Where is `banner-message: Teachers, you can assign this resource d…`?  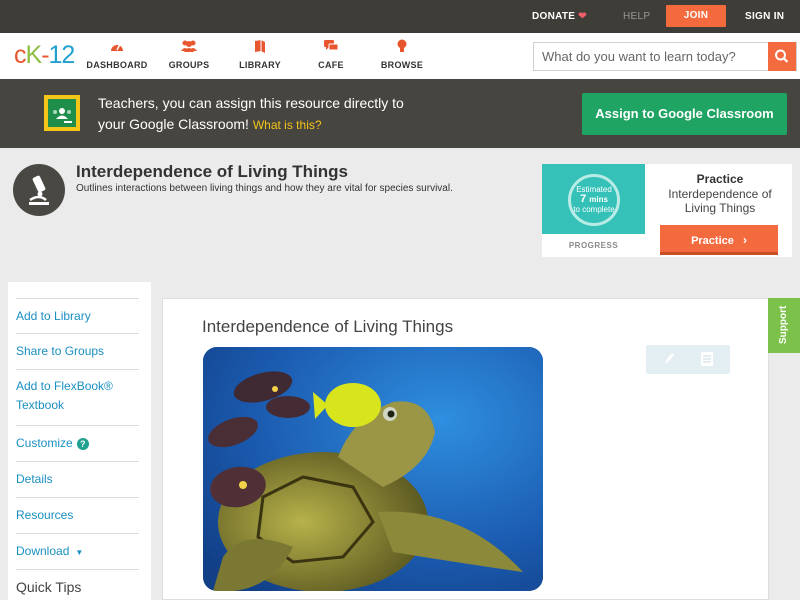 banner-message: Teachers, you can assign this resource d… is located at coordinates (251, 113).